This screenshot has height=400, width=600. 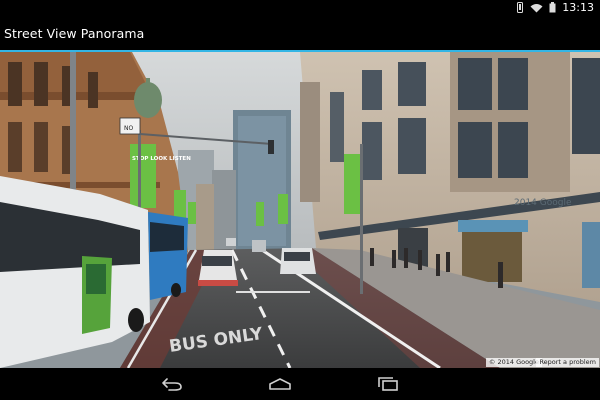 What do you see at coordinates (300, 8) in the screenshot?
I see `status-bar: 13:13` at bounding box center [300, 8].